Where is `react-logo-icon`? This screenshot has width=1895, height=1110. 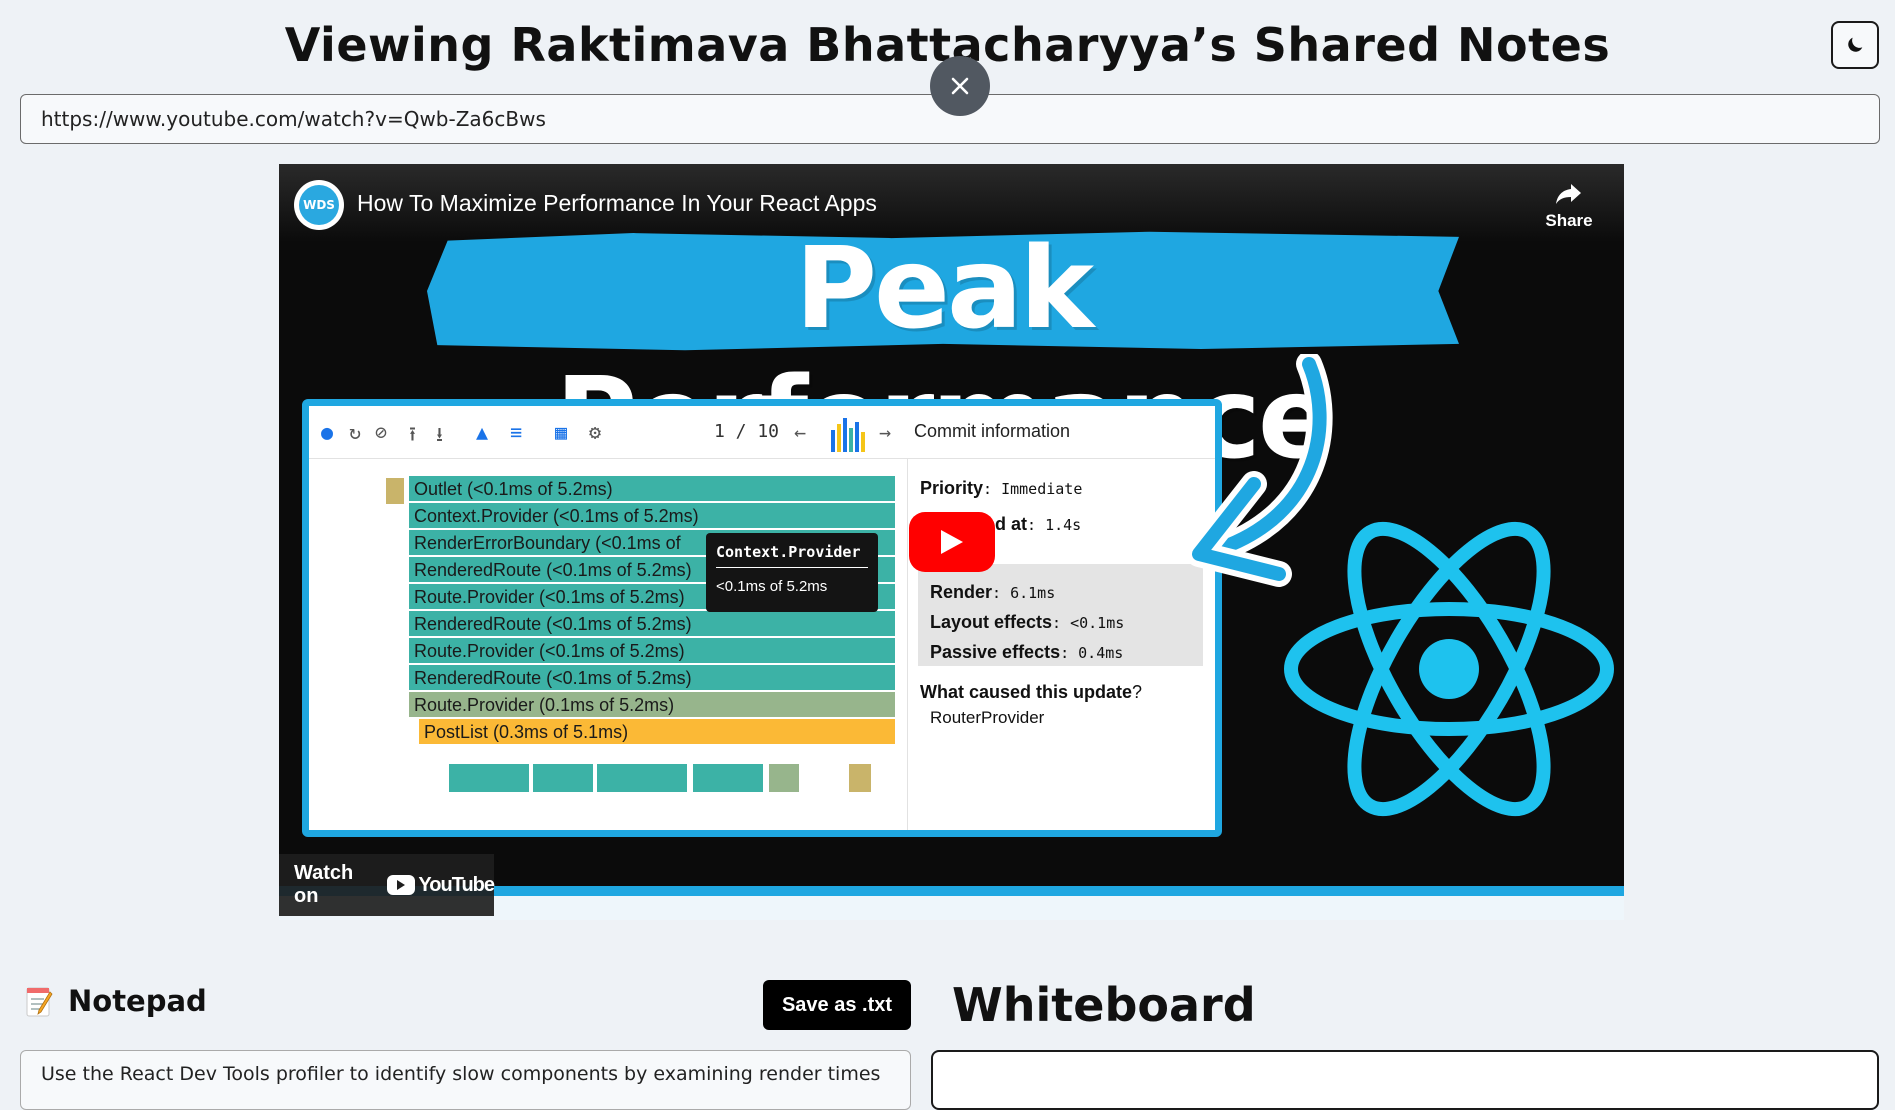
react-logo-icon is located at coordinates (1449, 669).